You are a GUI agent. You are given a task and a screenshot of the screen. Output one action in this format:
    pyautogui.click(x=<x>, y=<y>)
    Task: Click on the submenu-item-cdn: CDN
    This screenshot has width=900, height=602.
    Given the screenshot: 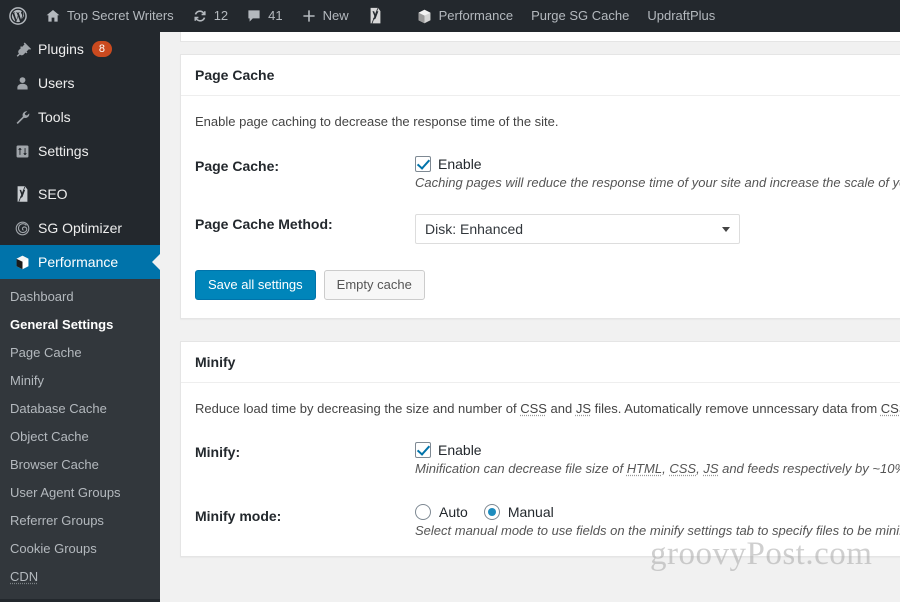 What is the action you would take?
    pyautogui.click(x=80, y=577)
    